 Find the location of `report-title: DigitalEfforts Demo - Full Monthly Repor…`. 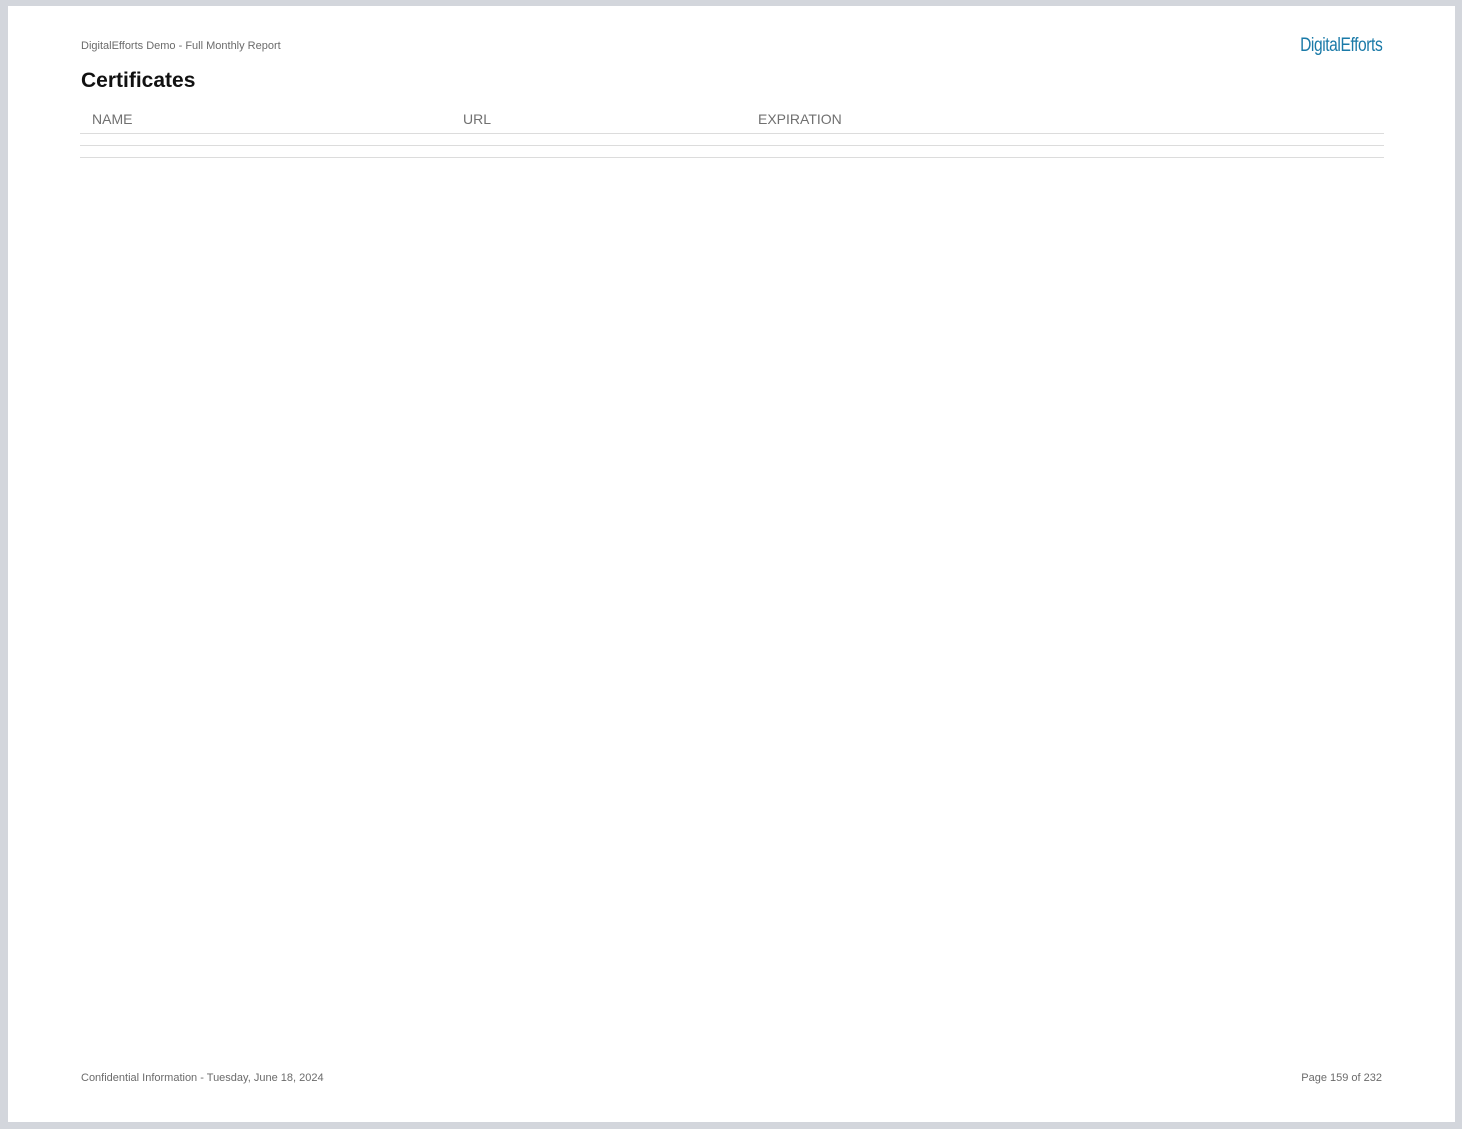

report-title: DigitalEfforts Demo - Full Monthly Repor… is located at coordinates (181, 46).